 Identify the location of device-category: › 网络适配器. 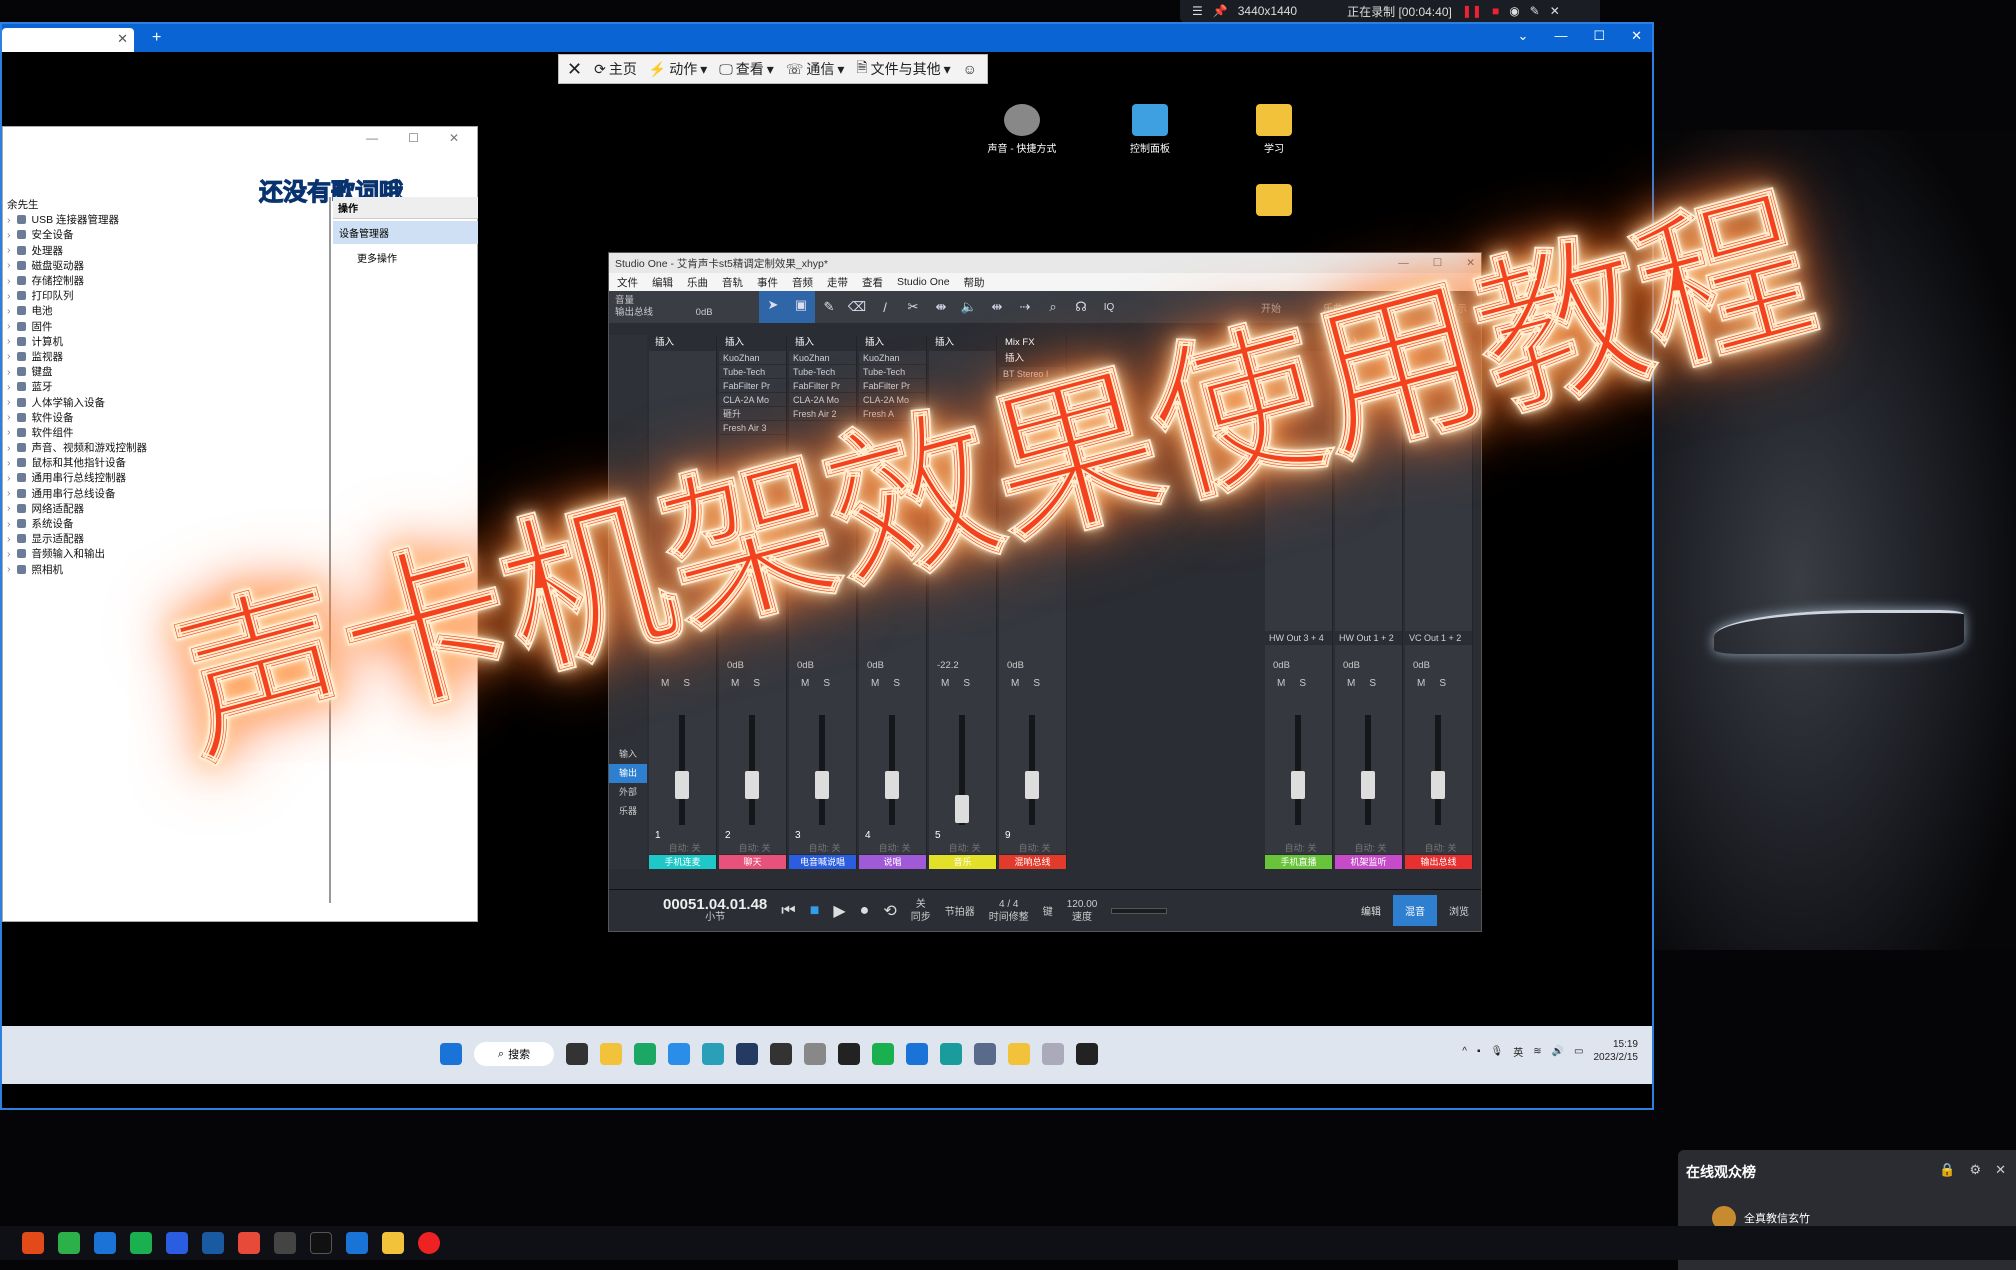
(166, 508).